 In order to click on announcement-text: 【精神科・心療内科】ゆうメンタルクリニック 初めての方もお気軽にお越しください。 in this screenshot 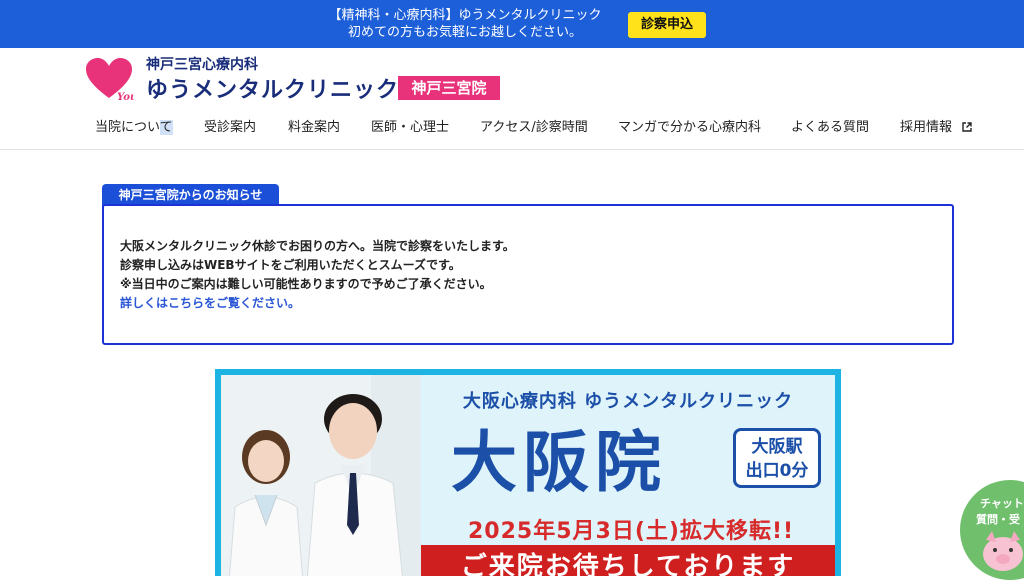, I will do `click(465, 24)`.